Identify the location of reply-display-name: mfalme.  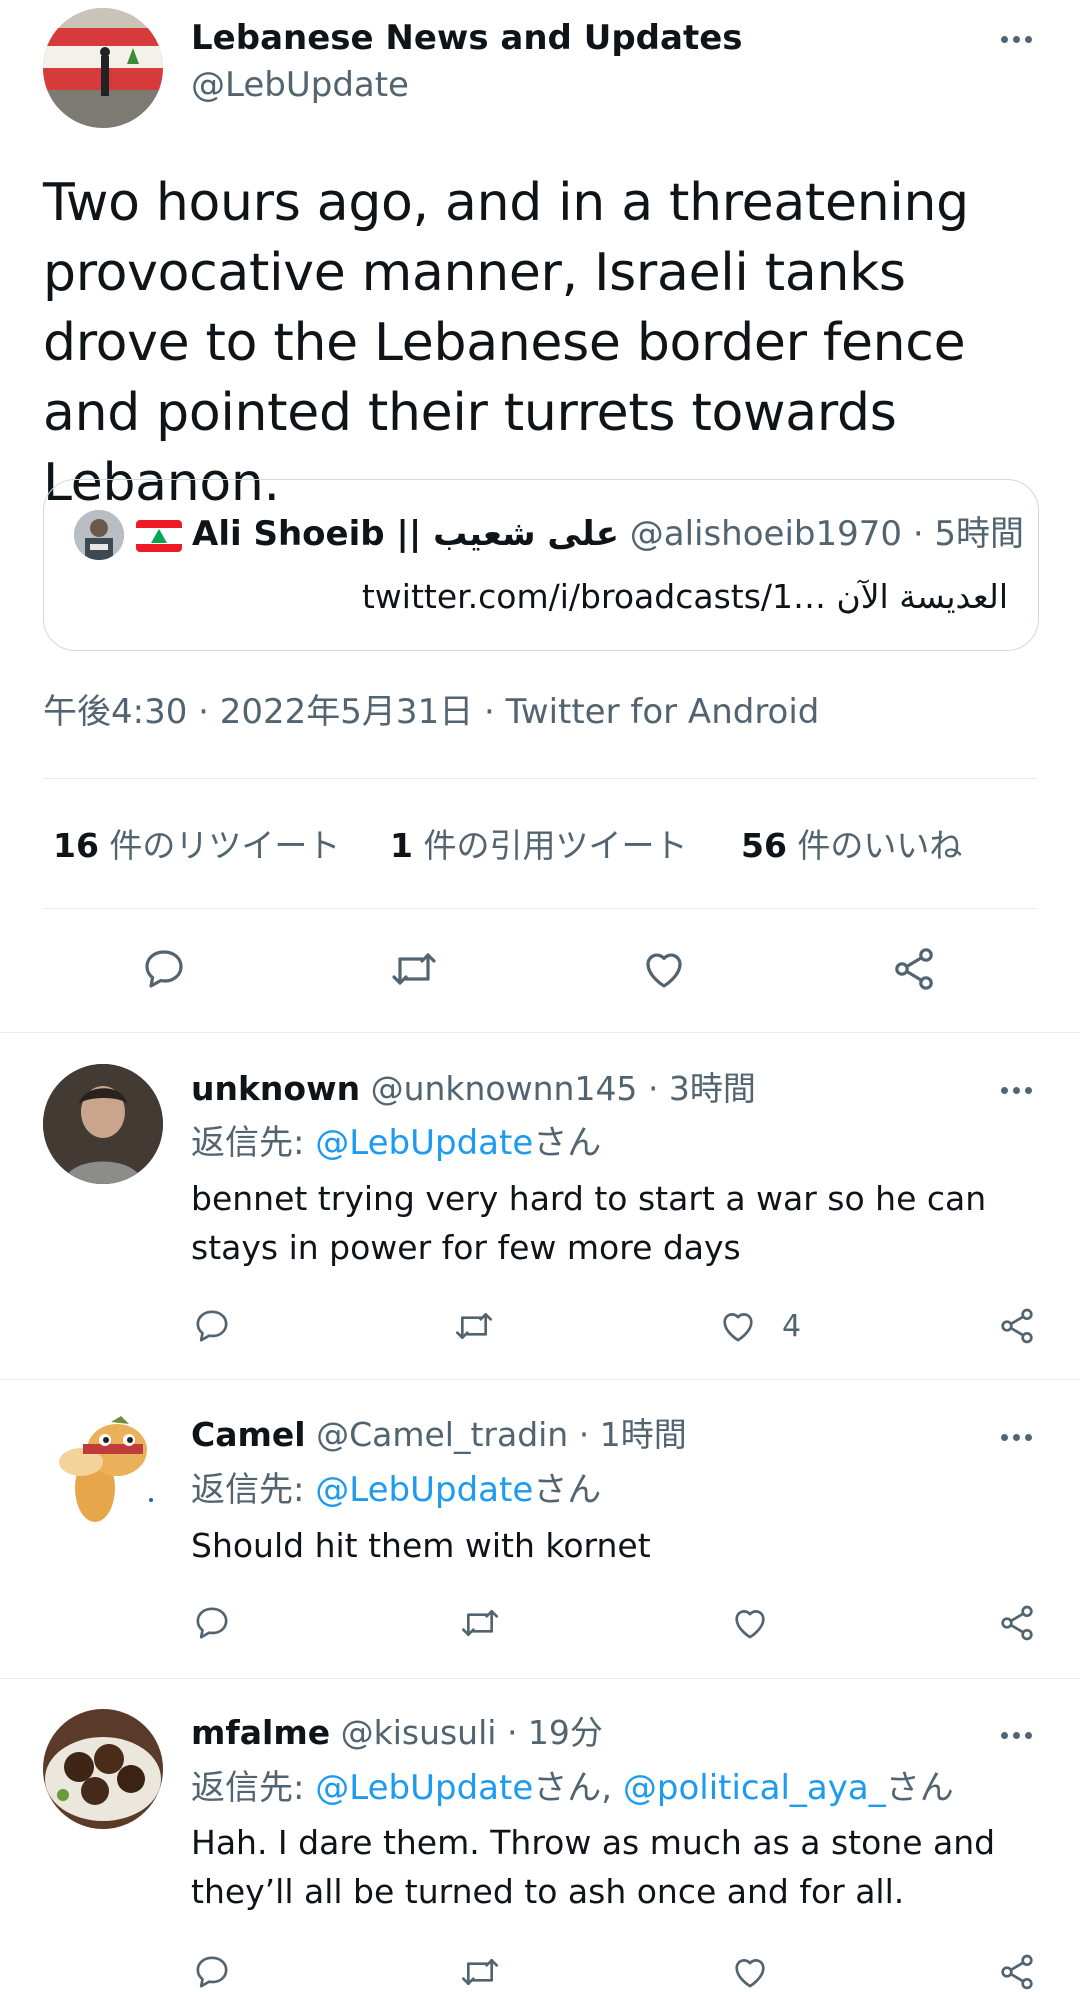
(260, 1732).